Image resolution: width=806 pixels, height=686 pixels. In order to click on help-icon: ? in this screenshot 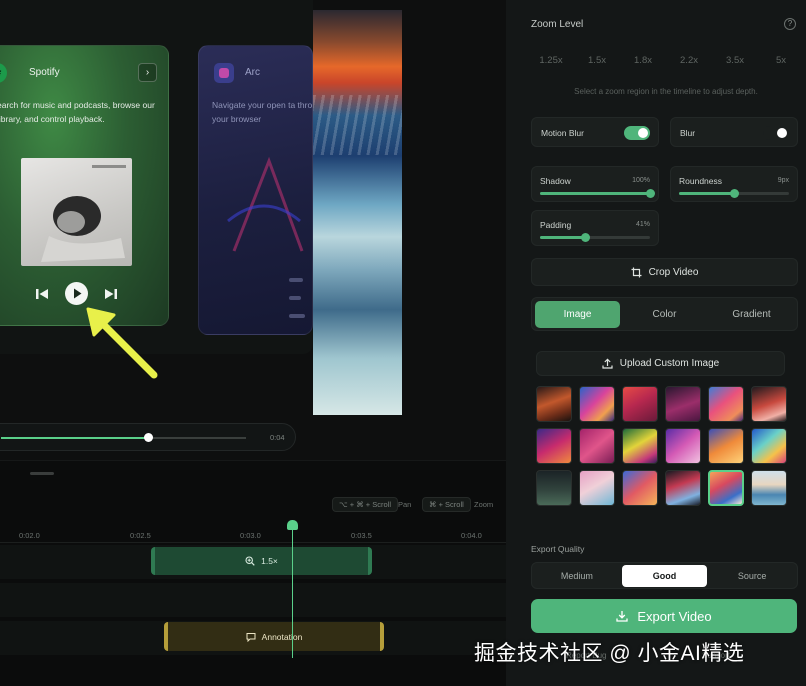, I will do `click(790, 24)`.